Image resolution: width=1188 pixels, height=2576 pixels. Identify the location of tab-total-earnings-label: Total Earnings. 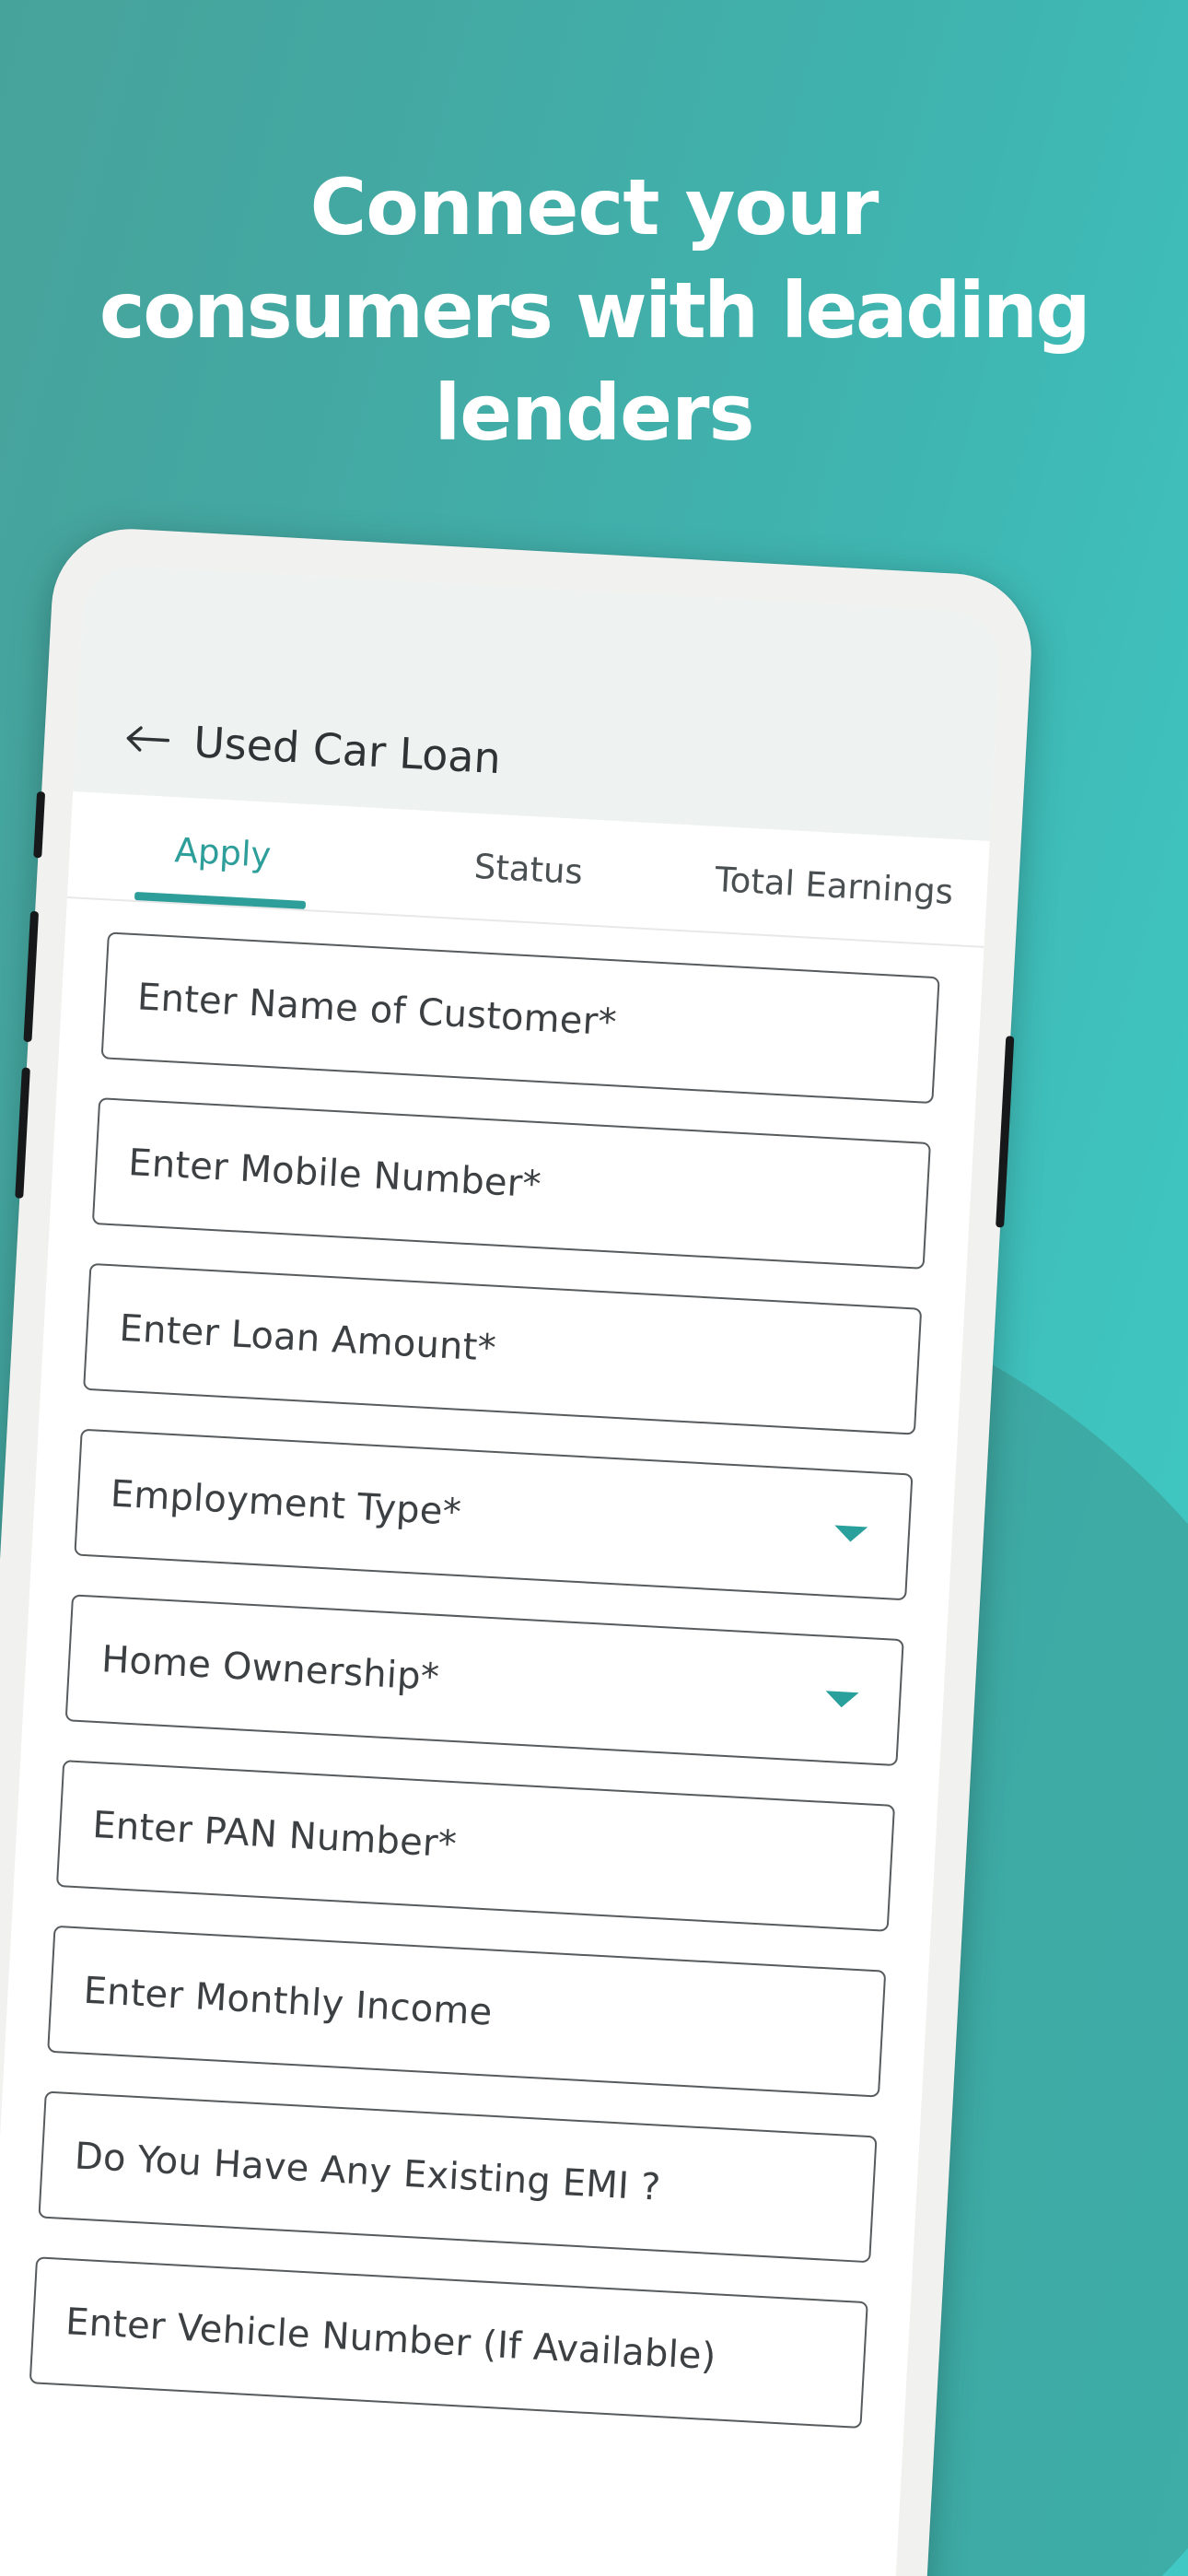
(835, 885).